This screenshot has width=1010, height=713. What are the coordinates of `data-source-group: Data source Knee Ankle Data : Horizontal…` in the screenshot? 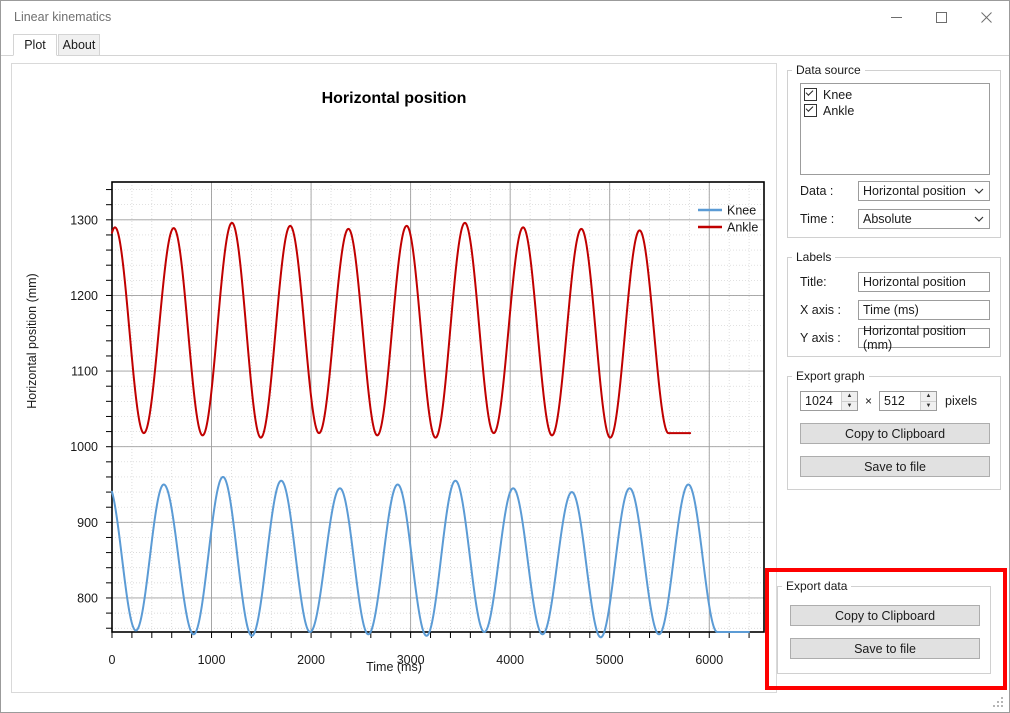 It's located at (894, 150).